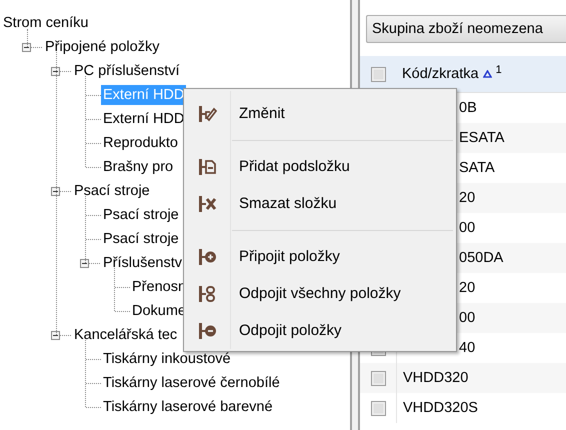 The image size is (566, 430). I want to click on tree-root-title: Strom ceníku, so click(46, 23).